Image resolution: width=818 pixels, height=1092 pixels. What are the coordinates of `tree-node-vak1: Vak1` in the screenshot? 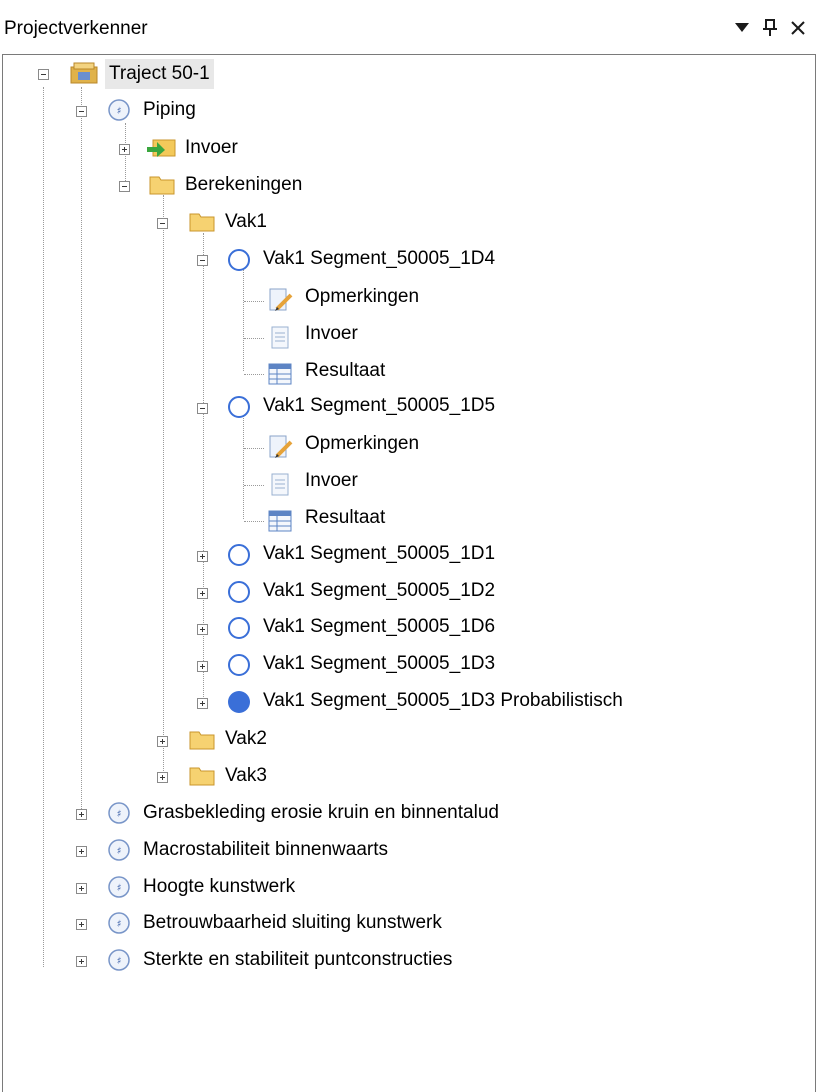 It's located at (246, 222).